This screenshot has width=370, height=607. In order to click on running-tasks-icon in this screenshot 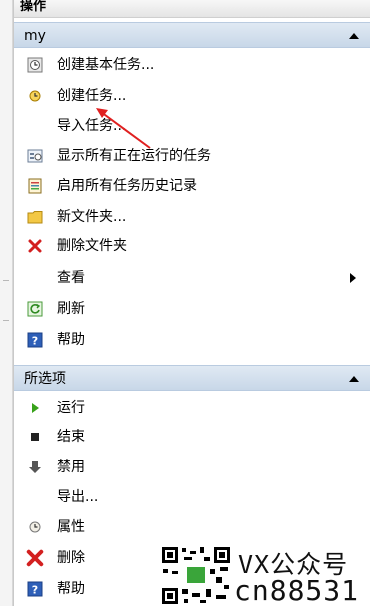, I will do `click(35, 156)`.